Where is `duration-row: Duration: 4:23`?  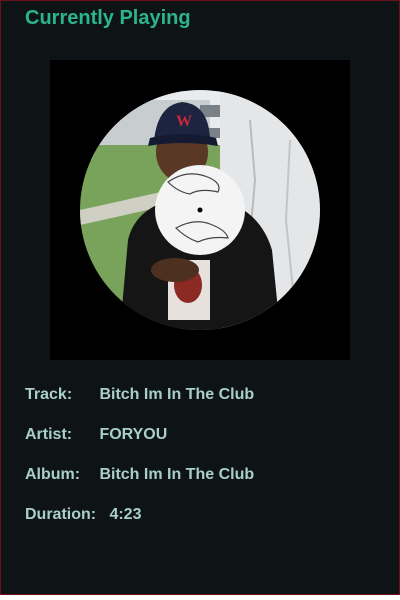 duration-row: Duration: 4:23 is located at coordinates (83, 515).